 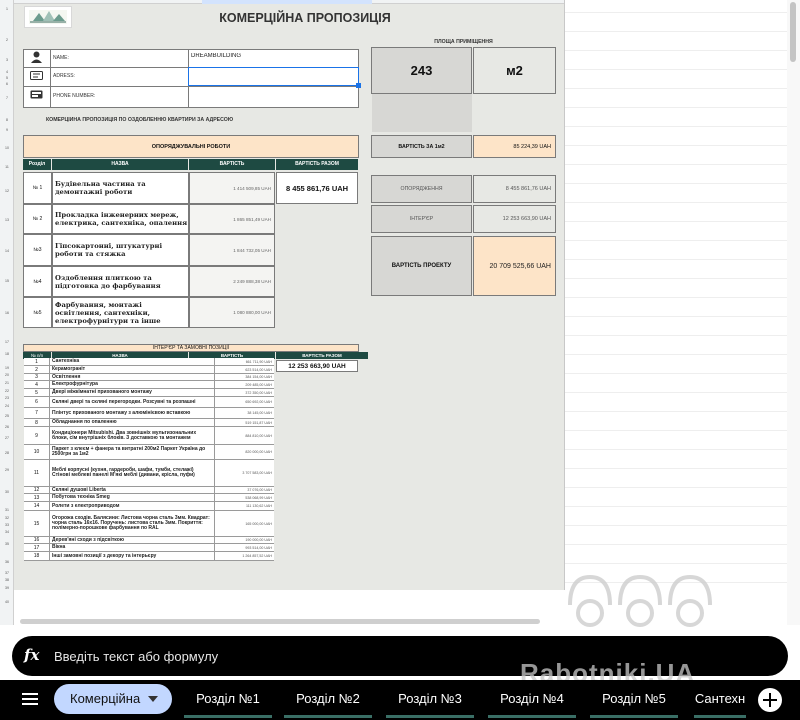 What do you see at coordinates (770, 700) in the screenshot?
I see `plus-icon` at bounding box center [770, 700].